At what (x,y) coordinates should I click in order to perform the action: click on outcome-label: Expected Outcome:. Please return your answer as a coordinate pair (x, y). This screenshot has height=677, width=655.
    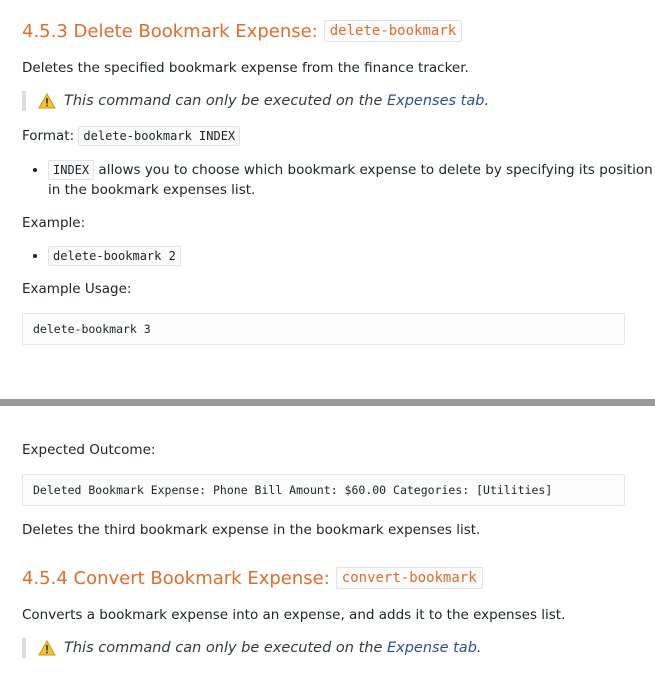
    Looking at the image, I should click on (89, 450).